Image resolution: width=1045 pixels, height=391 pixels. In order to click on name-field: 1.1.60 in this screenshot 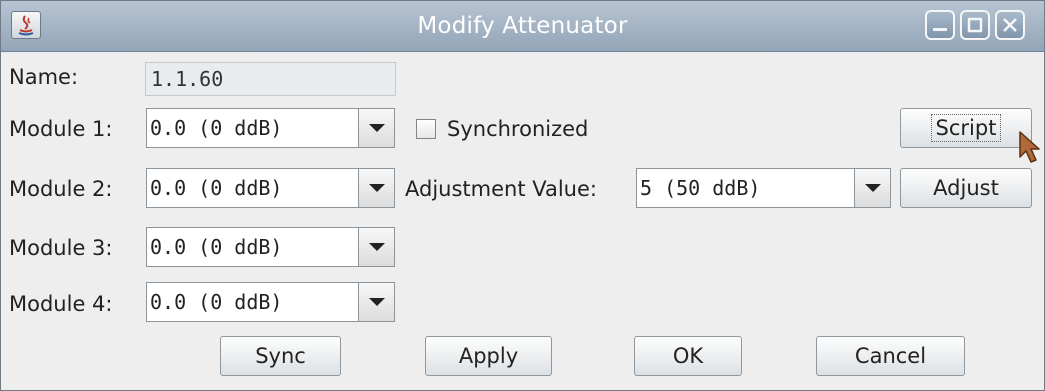, I will do `click(270, 79)`.